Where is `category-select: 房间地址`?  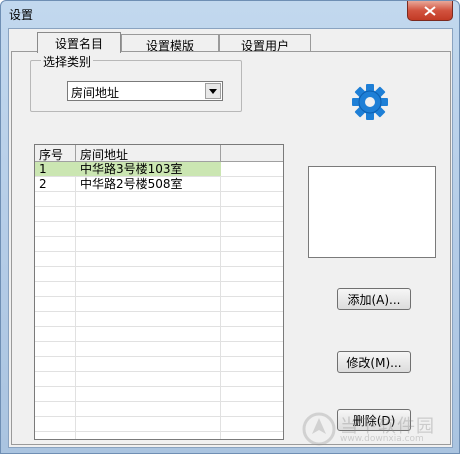 category-select: 房间地址 is located at coordinates (145, 91).